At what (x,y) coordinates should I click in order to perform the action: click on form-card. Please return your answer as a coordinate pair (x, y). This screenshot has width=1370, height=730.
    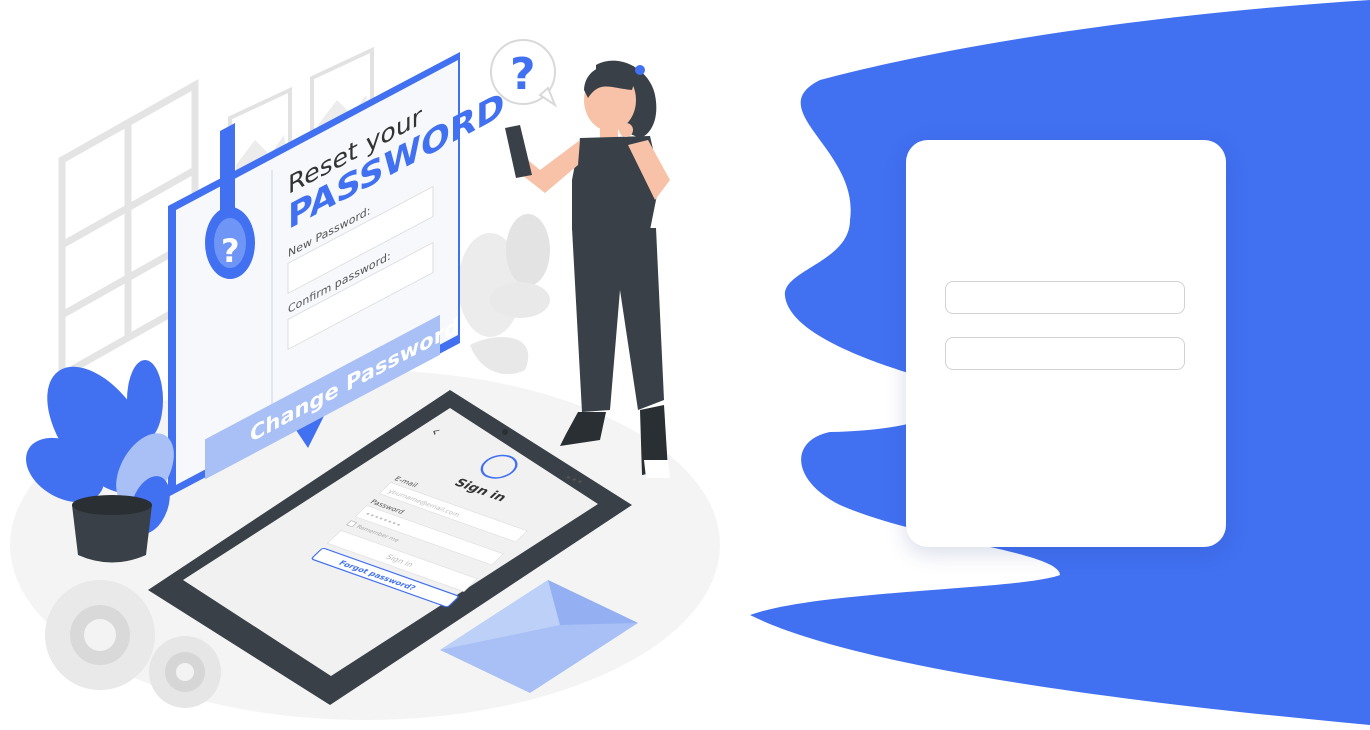
    Looking at the image, I should click on (1066, 343).